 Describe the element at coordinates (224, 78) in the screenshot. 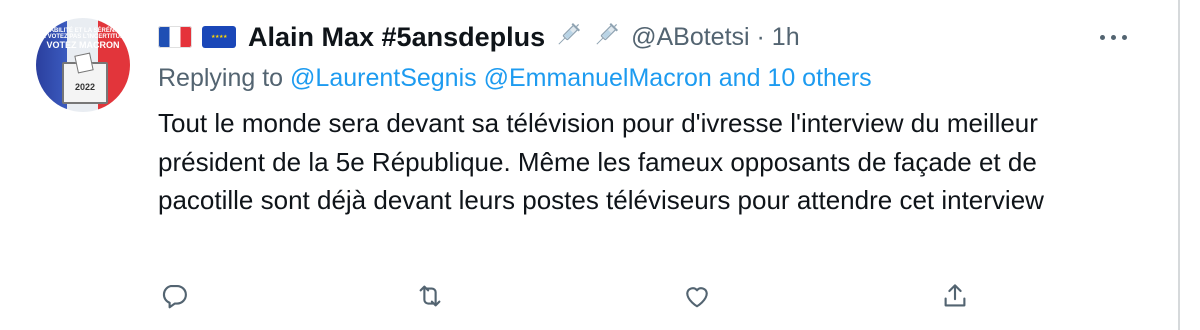

I see `replying-to-prefix: Replying to` at that location.